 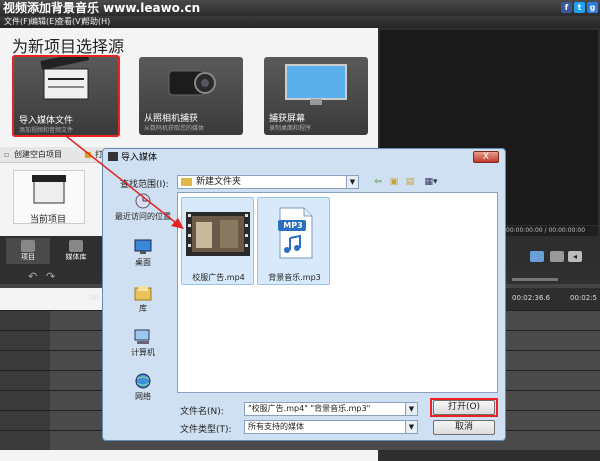 What do you see at coordinates (124, 182) in the screenshot?
I see `annotation-arrow` at bounding box center [124, 182].